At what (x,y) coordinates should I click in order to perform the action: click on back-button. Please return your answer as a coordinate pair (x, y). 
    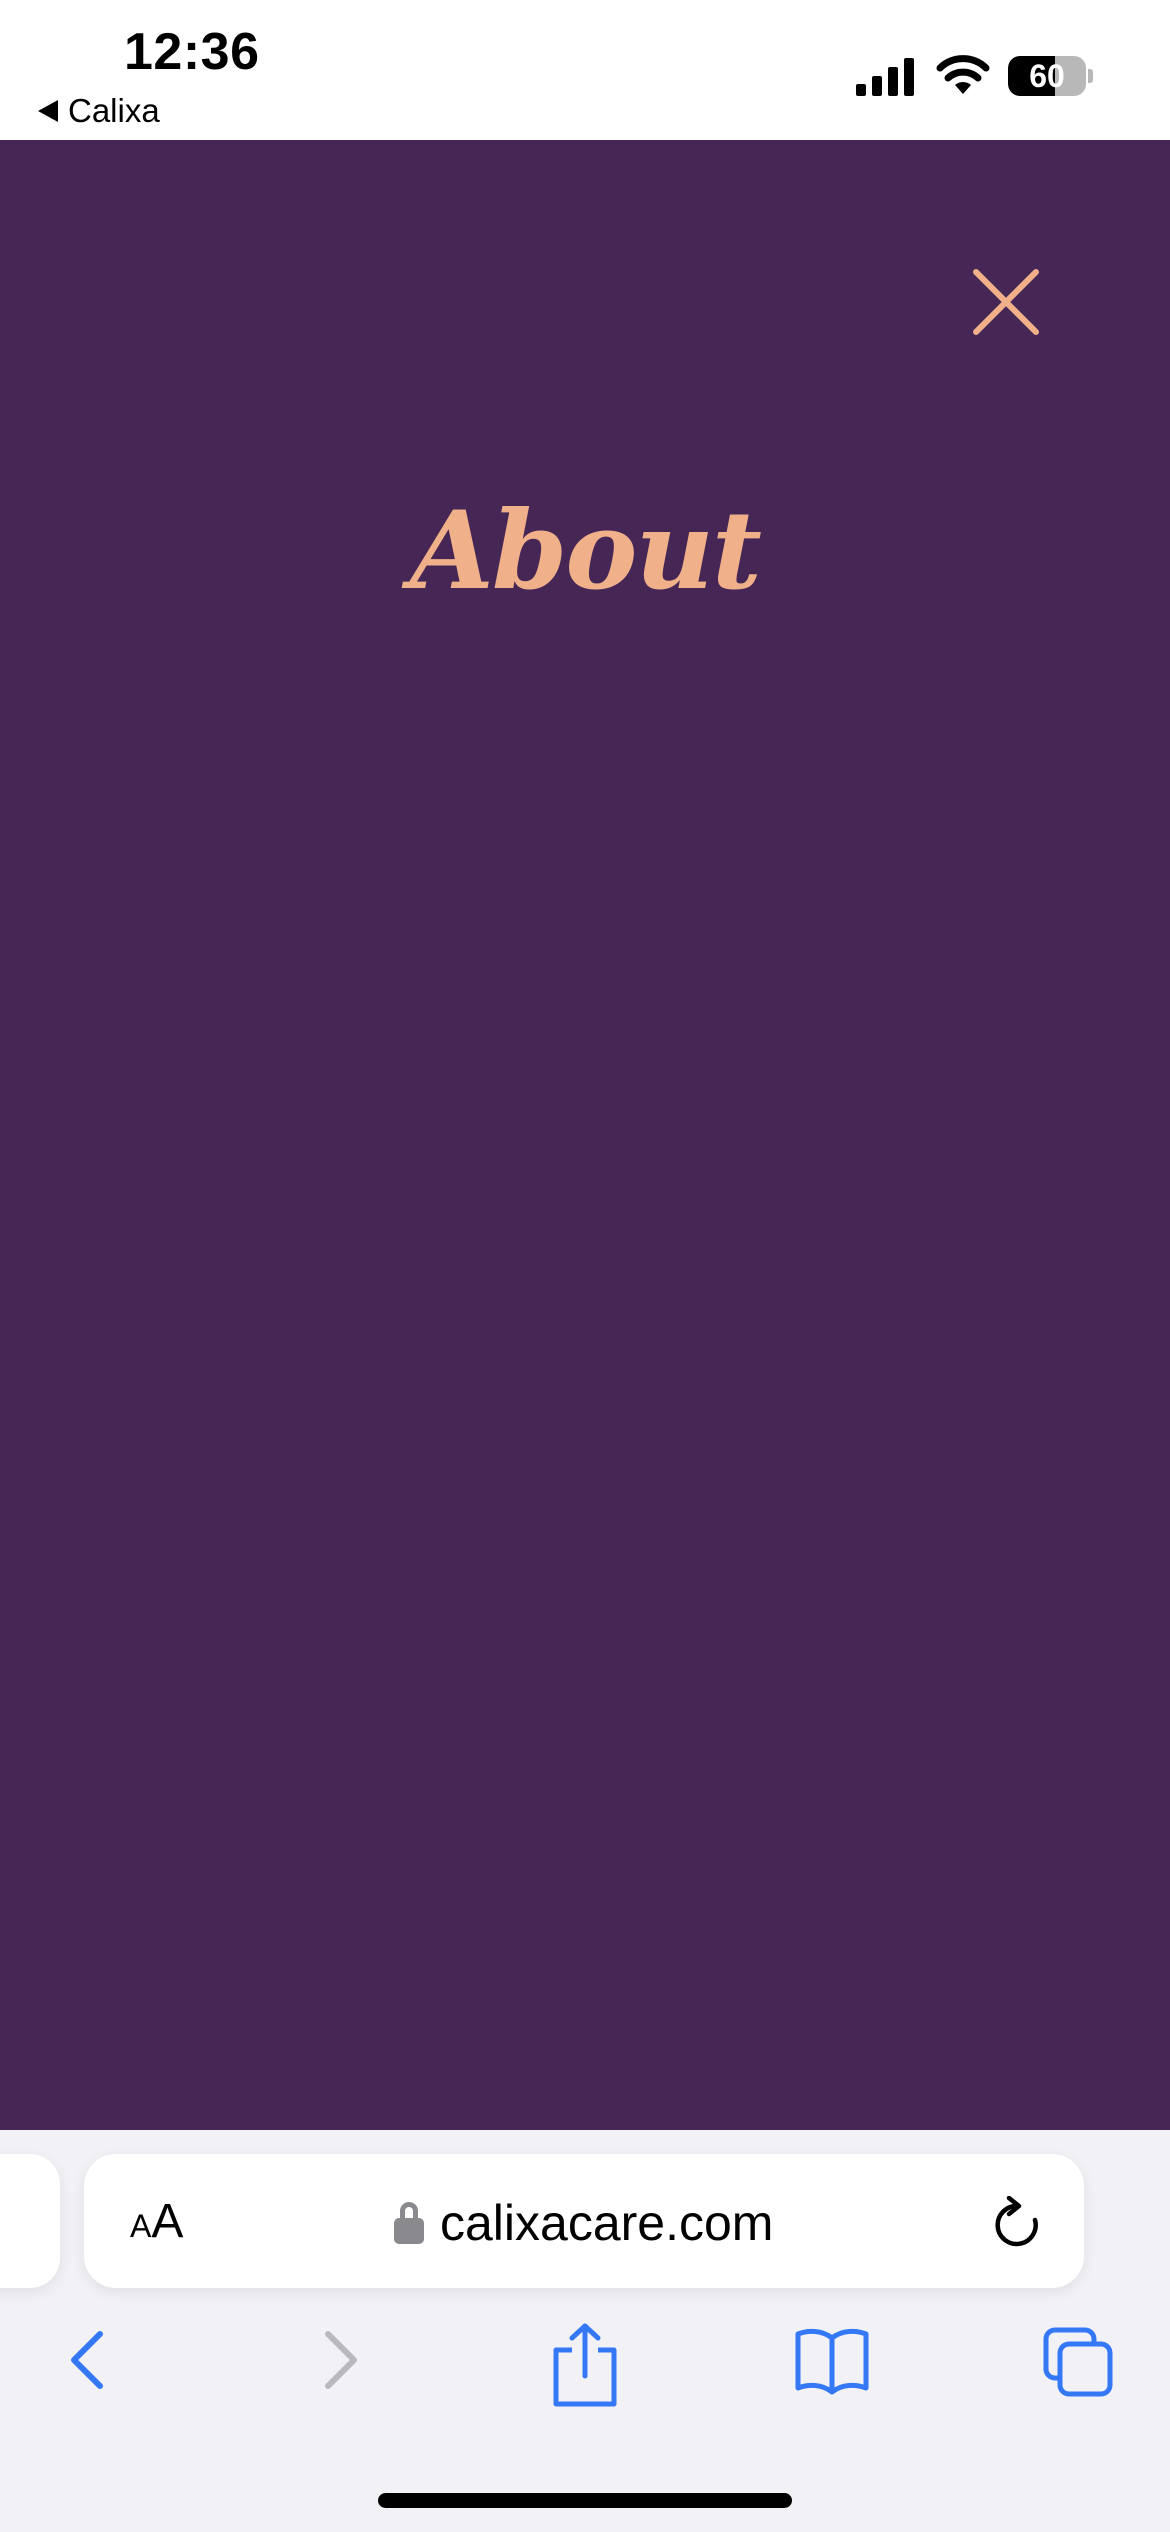
    Looking at the image, I should click on (88, 2362).